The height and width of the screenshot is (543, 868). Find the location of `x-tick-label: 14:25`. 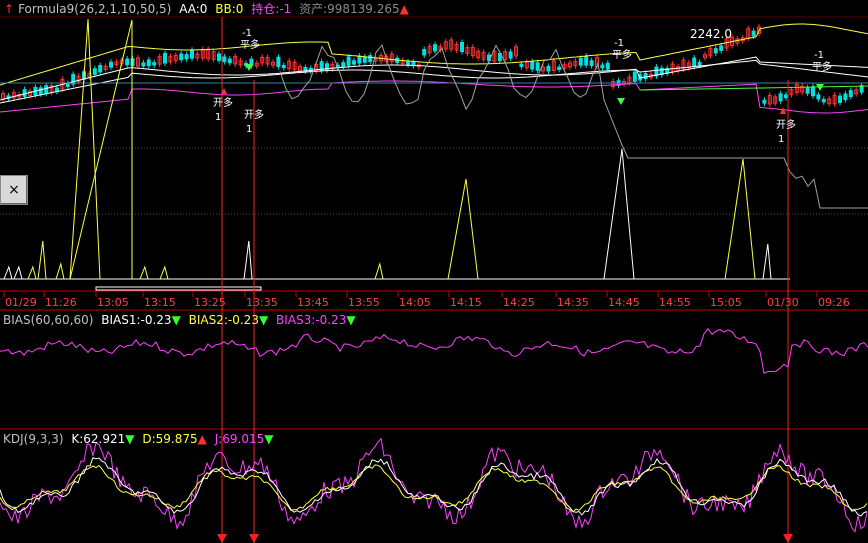

x-tick-label: 14:25 is located at coordinates (519, 302).